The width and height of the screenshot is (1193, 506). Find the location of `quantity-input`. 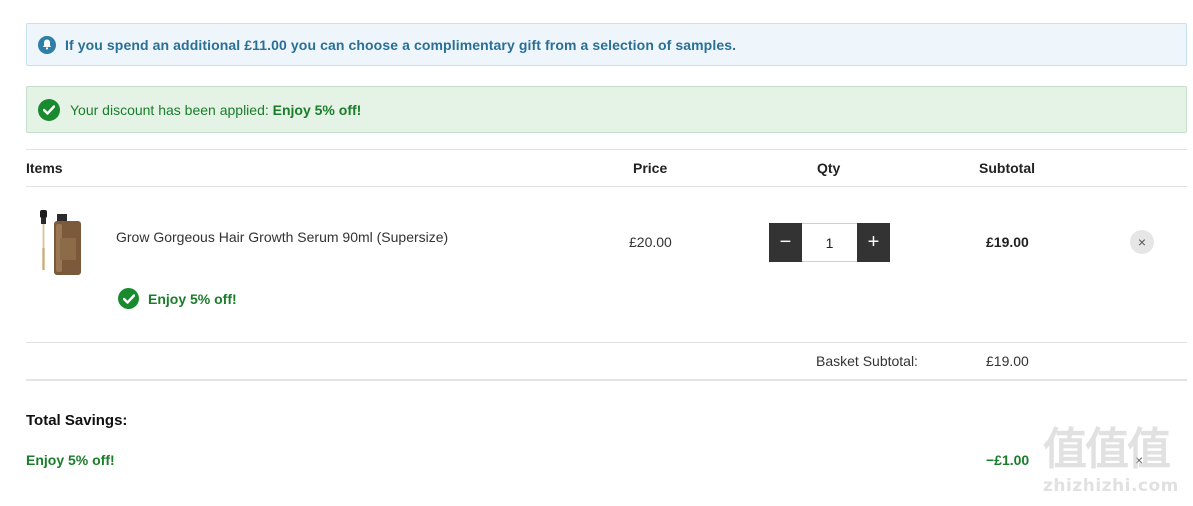

quantity-input is located at coordinates (829, 242).